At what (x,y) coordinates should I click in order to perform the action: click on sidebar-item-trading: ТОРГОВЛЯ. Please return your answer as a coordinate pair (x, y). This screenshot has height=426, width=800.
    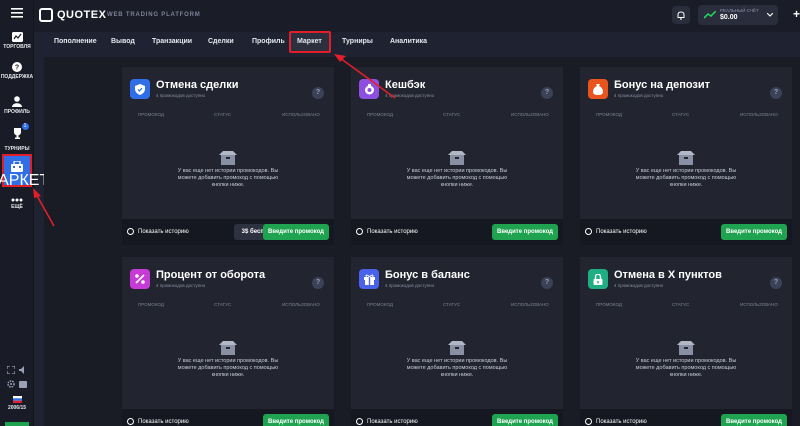
    Looking at the image, I should click on (17, 41).